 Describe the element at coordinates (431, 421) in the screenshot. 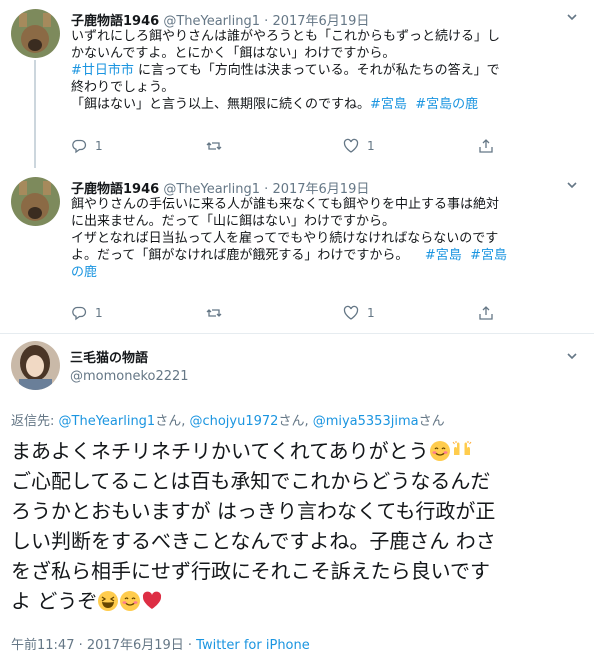

I see `replying-suffix: さん` at that location.